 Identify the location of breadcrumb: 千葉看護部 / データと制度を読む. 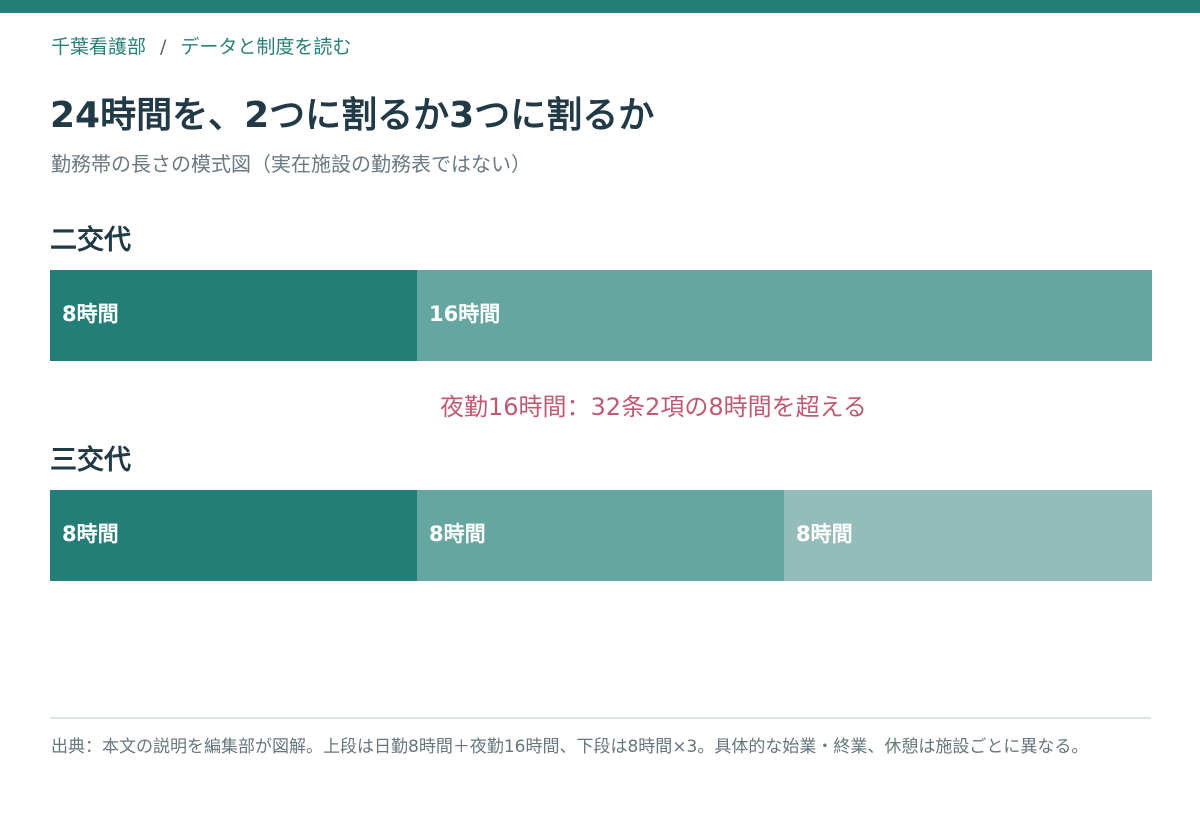
(201, 45).